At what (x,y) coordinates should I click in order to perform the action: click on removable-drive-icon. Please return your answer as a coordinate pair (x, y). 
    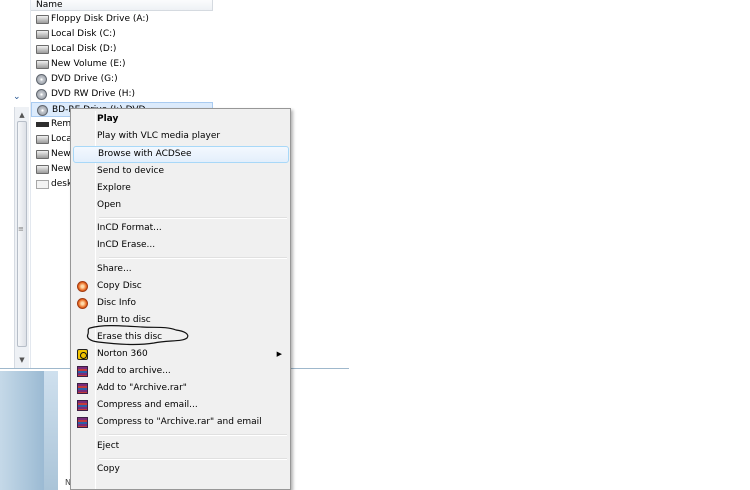
    Looking at the image, I should click on (42, 124).